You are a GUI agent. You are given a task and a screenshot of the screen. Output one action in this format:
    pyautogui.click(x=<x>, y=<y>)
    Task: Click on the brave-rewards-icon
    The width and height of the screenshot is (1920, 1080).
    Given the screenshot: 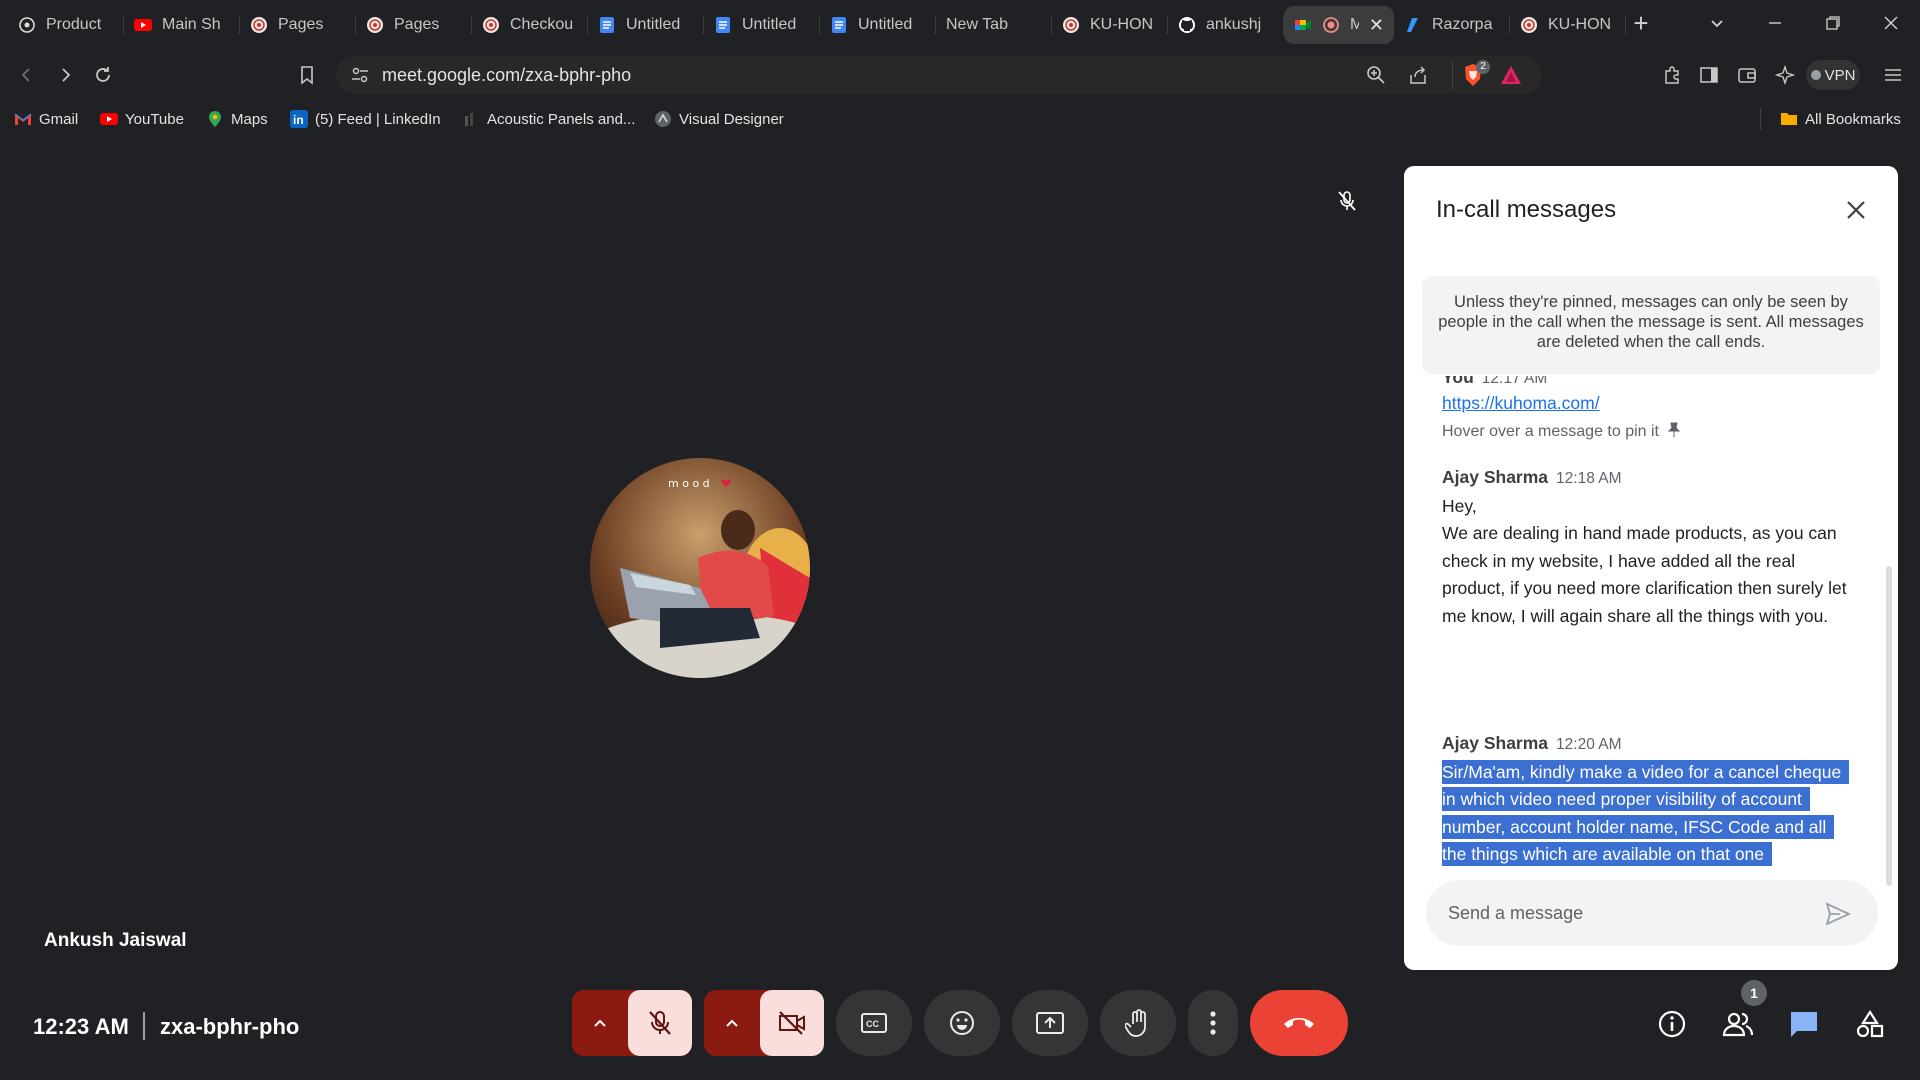 What is the action you would take?
    pyautogui.click(x=1511, y=75)
    